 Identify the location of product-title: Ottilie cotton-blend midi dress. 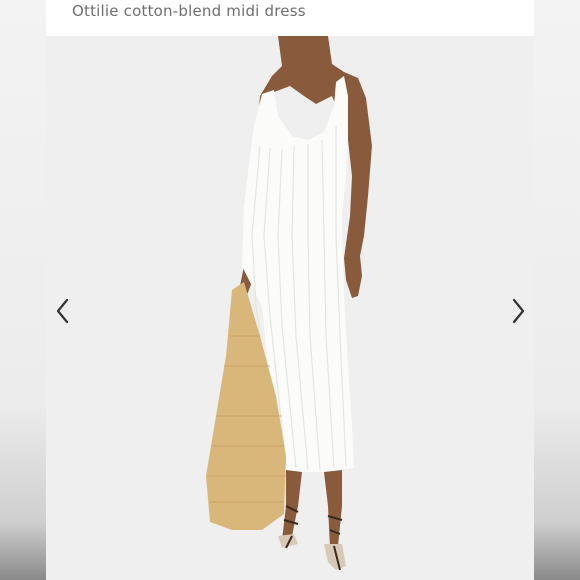
(189, 11).